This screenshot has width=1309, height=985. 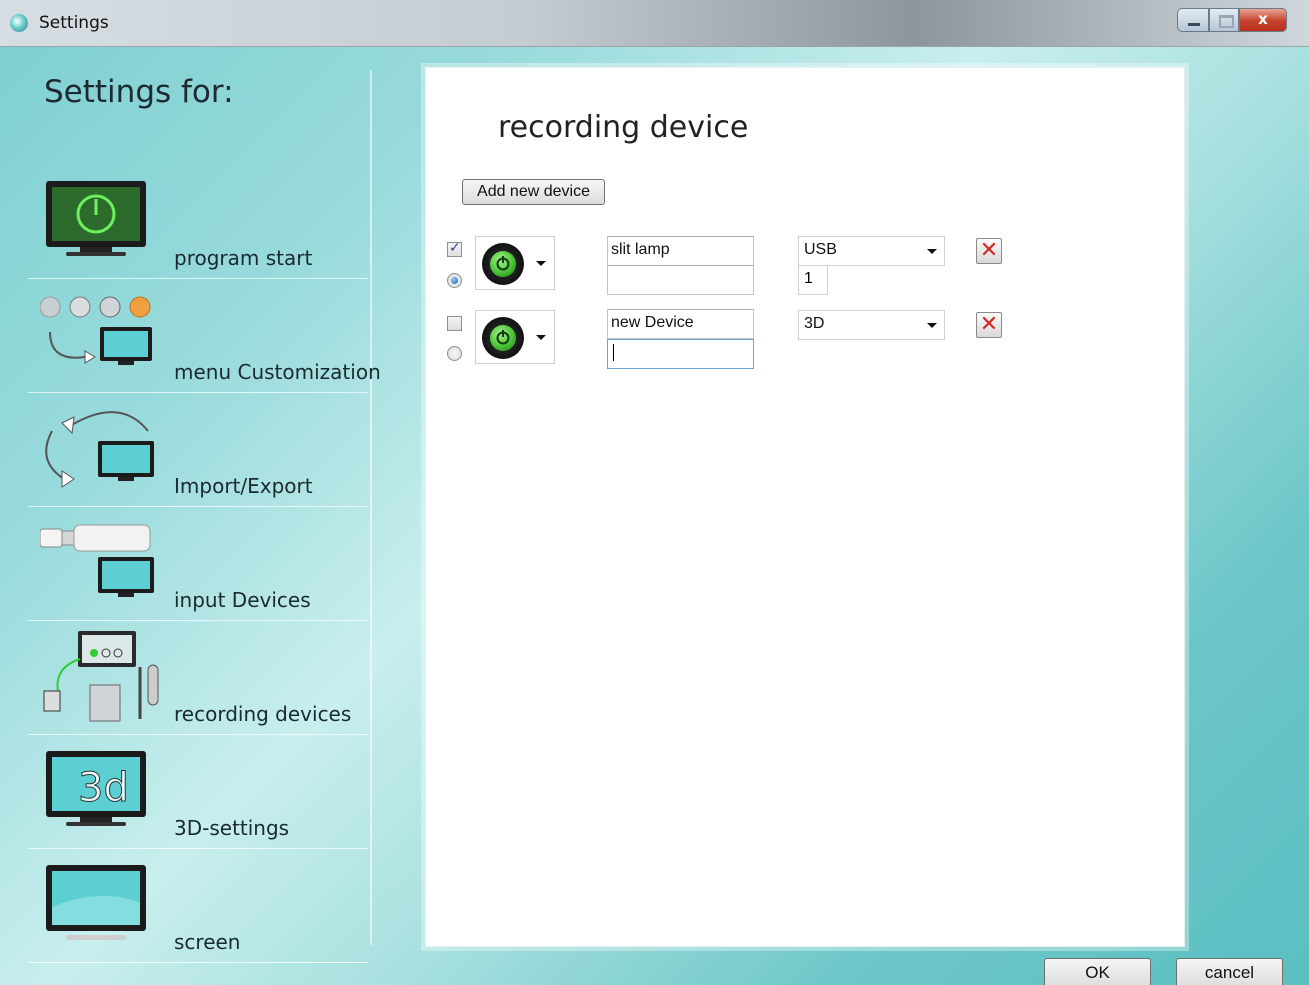 I want to click on menu-customization-icon, so click(x=96, y=330).